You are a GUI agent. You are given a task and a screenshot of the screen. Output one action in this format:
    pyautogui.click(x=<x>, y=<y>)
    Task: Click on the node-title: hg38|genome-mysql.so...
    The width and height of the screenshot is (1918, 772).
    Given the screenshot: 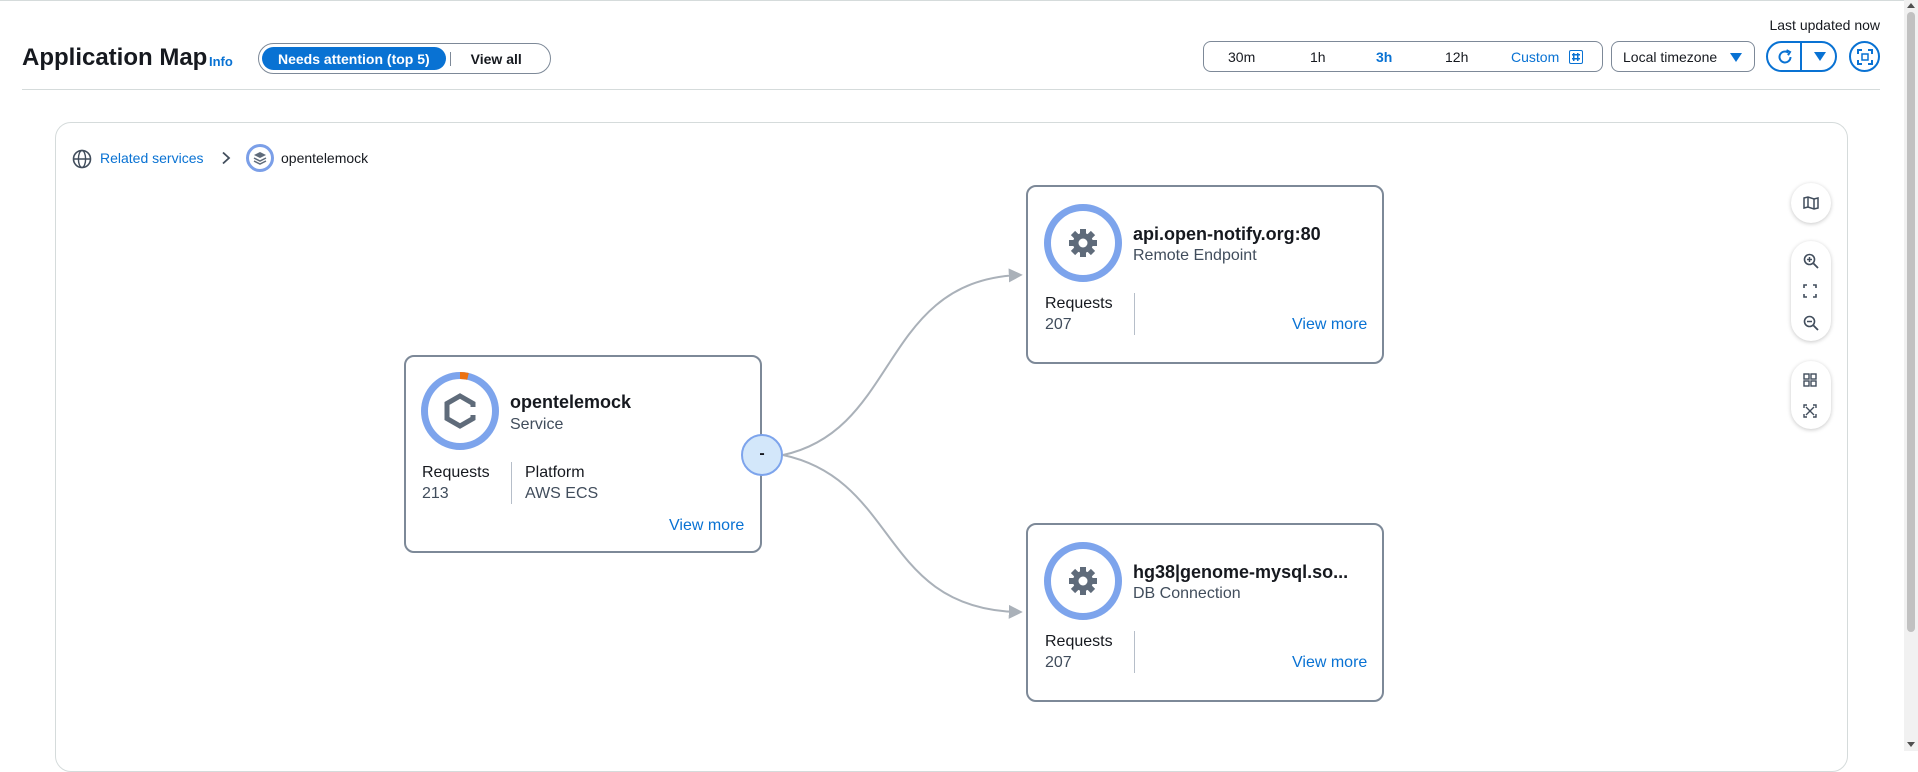 What is the action you would take?
    pyautogui.click(x=1241, y=572)
    